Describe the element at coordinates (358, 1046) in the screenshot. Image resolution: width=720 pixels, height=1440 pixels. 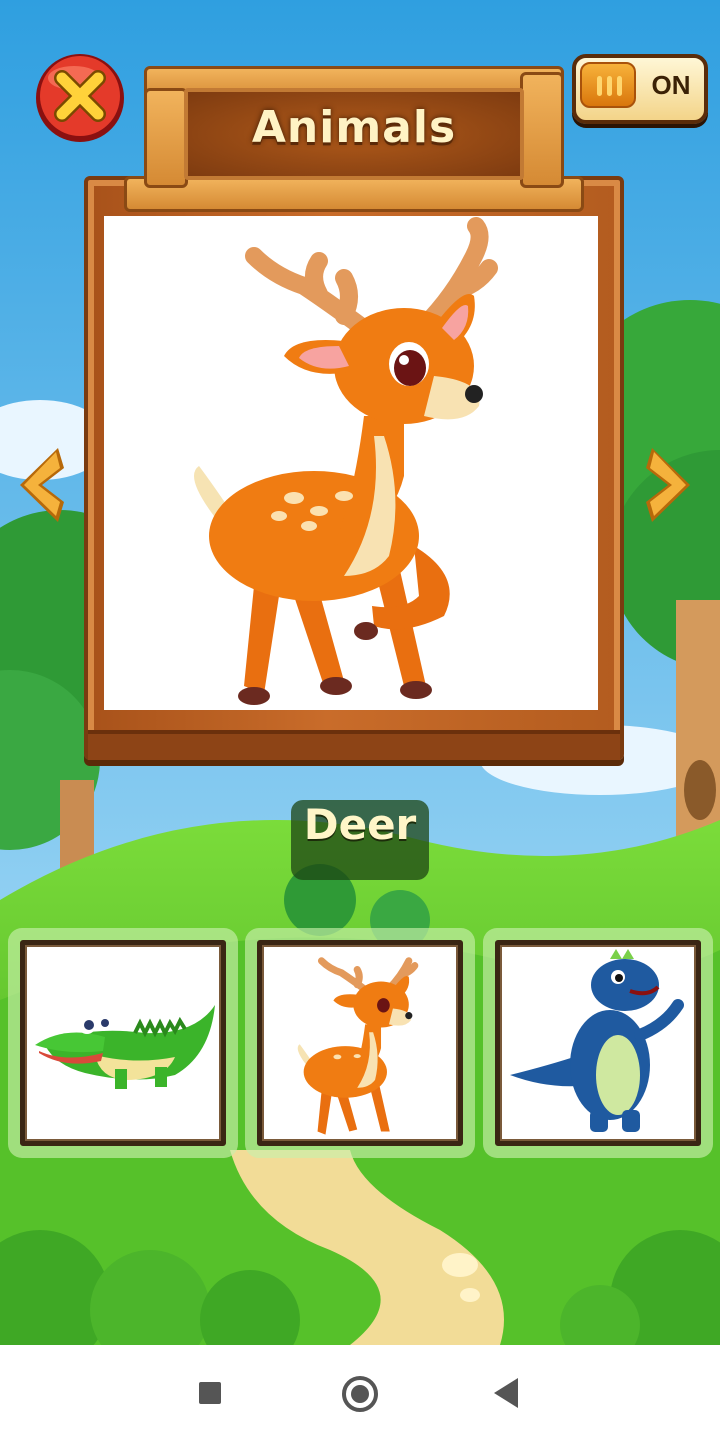
I see `deer-icon` at that location.